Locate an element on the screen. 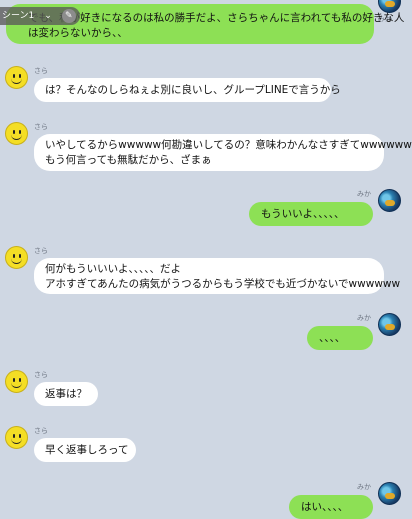  message-text: は変わらないから、、 is located at coordinates (78, 33).